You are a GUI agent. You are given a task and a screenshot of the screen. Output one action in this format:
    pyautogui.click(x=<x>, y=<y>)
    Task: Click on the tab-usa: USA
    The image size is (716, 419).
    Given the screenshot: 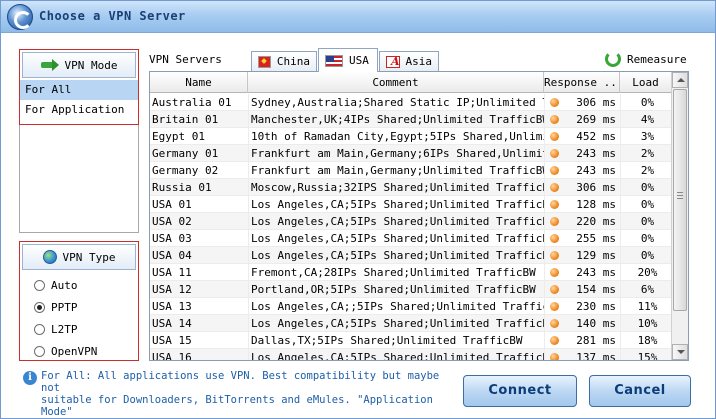 What is the action you would take?
    pyautogui.click(x=348, y=60)
    